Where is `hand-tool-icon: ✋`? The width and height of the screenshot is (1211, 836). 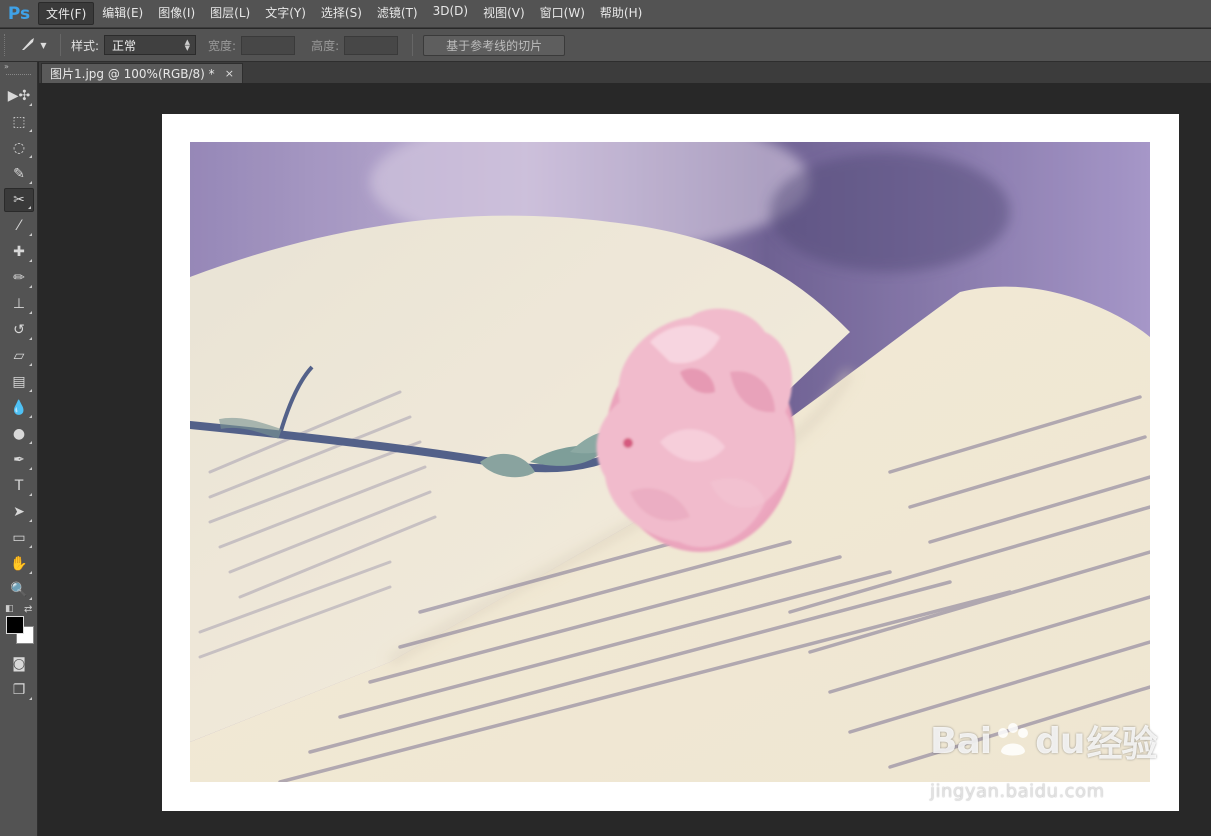
hand-tool-icon: ✋ is located at coordinates (19, 564).